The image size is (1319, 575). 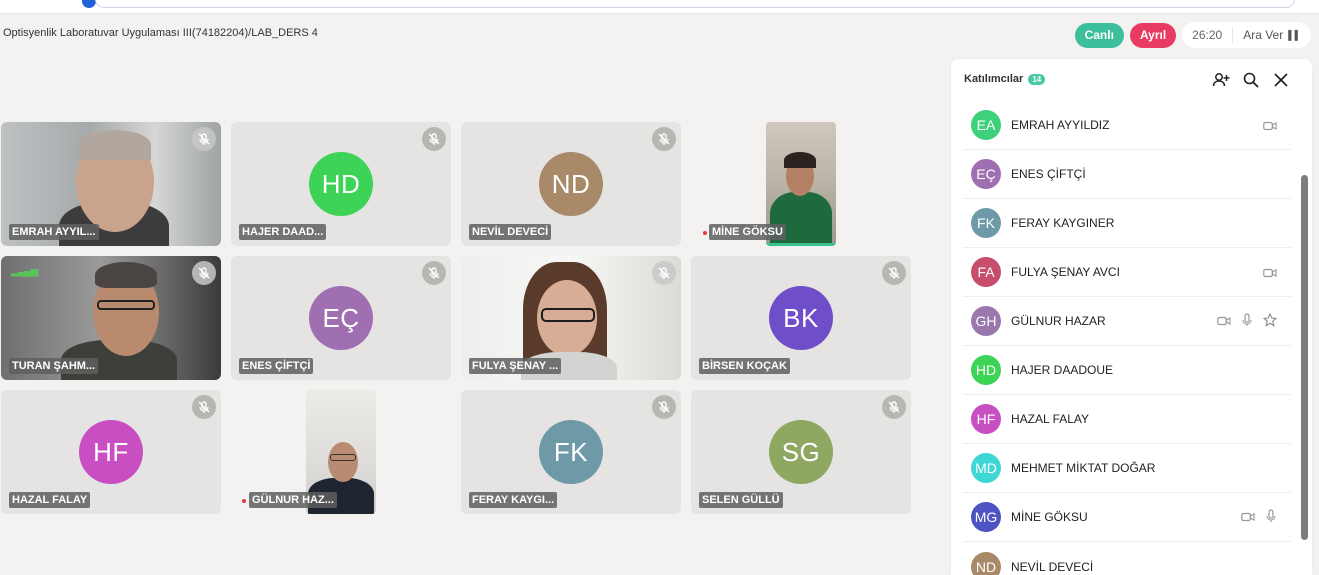 I want to click on search-icon, so click(x=1251, y=80).